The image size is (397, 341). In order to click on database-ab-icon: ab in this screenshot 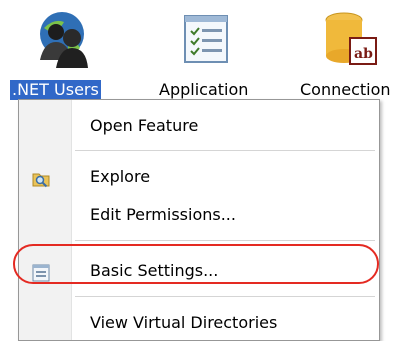, I will do `click(349, 40)`.